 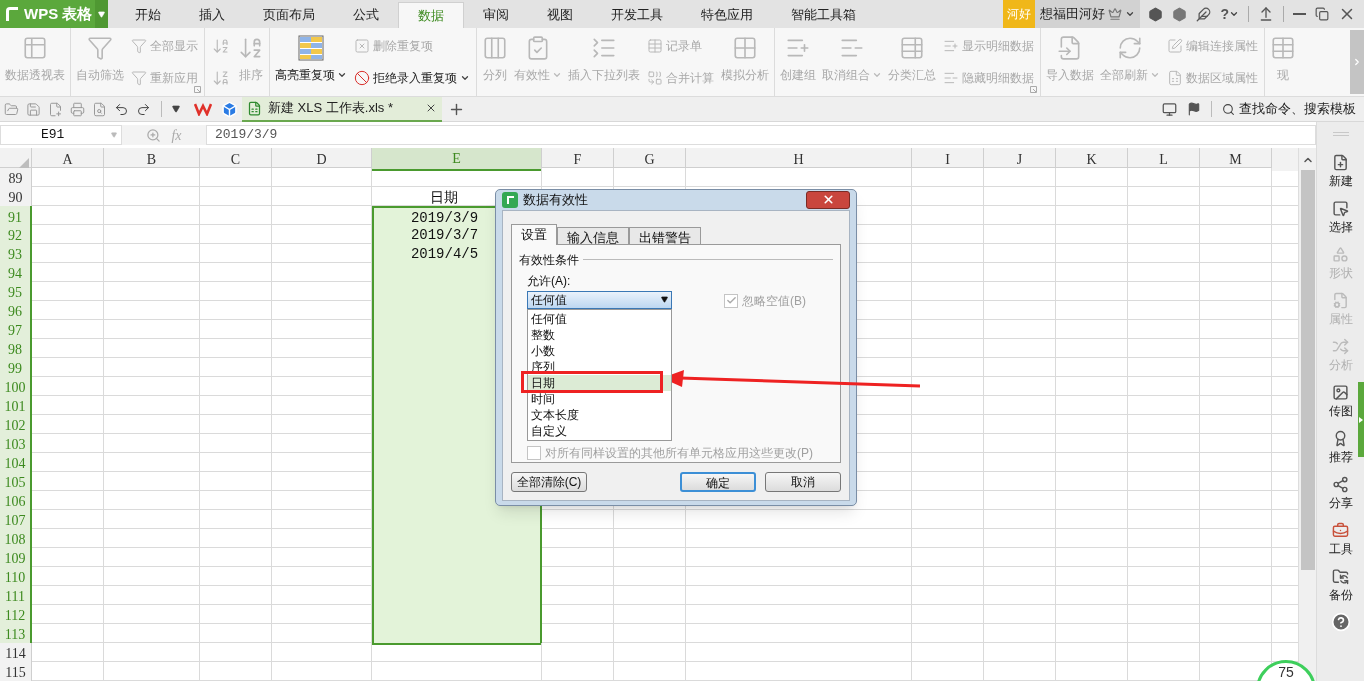 I want to click on dialog-tab: 出错警告, so click(x=665, y=235).